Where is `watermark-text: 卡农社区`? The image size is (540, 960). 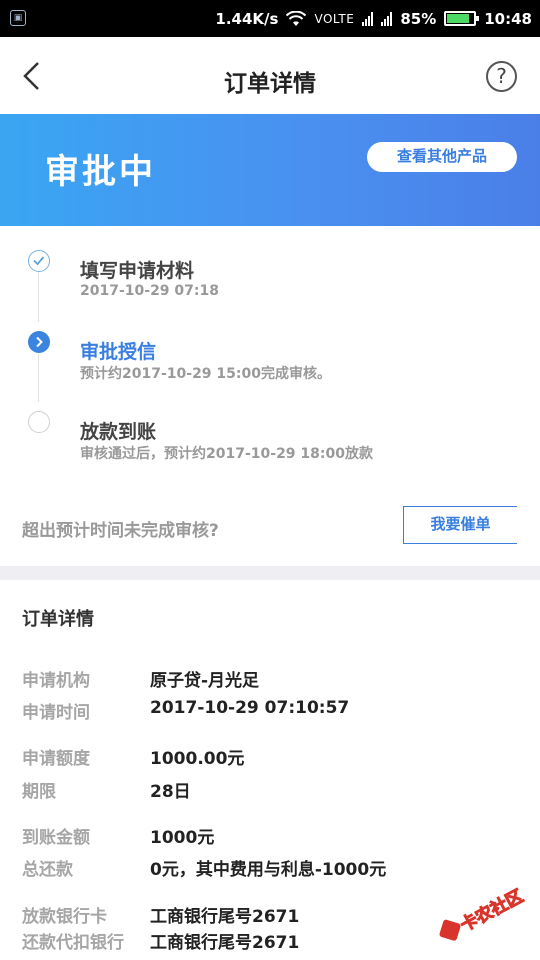
watermark-text: 卡农社区 is located at coordinates (492, 911).